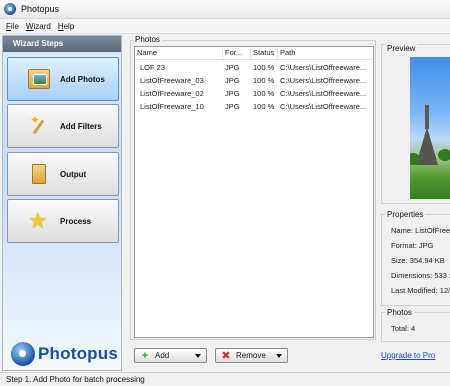 This screenshot has height=386, width=450. What do you see at coordinates (226, 355) in the screenshot?
I see `remove-x-icon: ✖` at bounding box center [226, 355].